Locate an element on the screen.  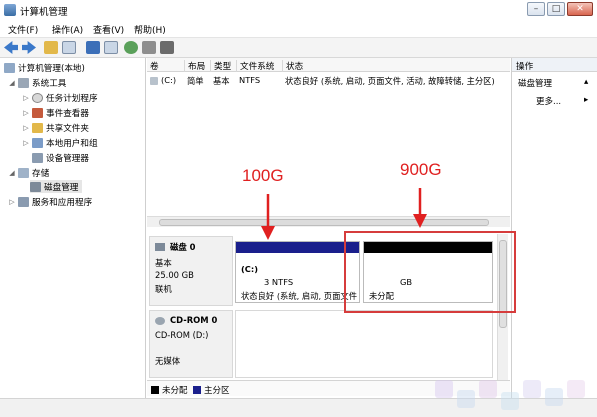
volume-list-header: 卷 布局 类型 文件系统 状态 is located at coordinates (328, 65).